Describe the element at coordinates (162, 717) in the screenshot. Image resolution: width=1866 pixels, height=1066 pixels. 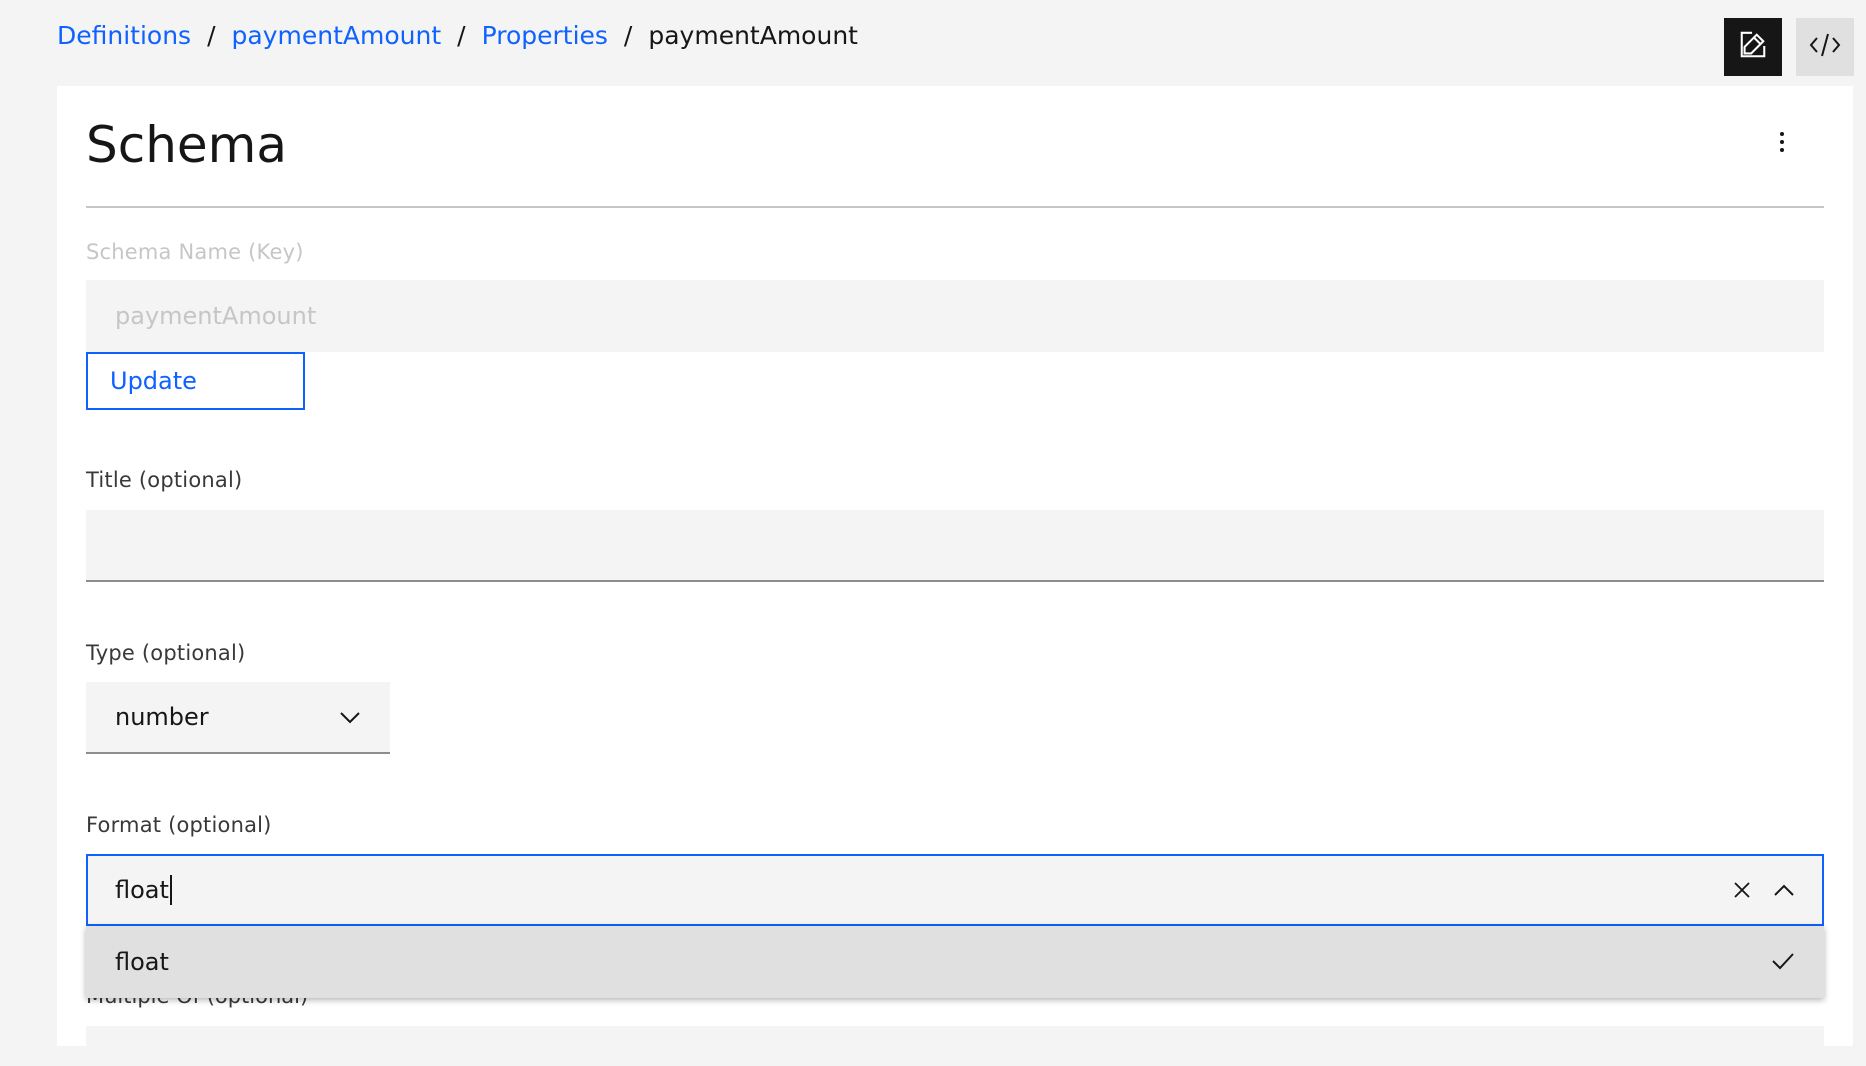
I see `type-select-value: number` at that location.